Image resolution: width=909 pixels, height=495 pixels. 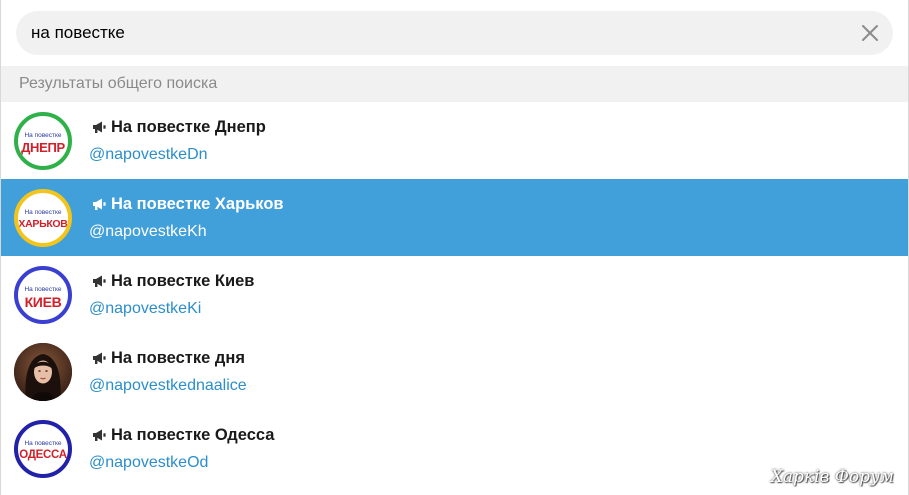 What do you see at coordinates (145, 308) in the screenshot?
I see `result-handle: @napovestkeKi` at bounding box center [145, 308].